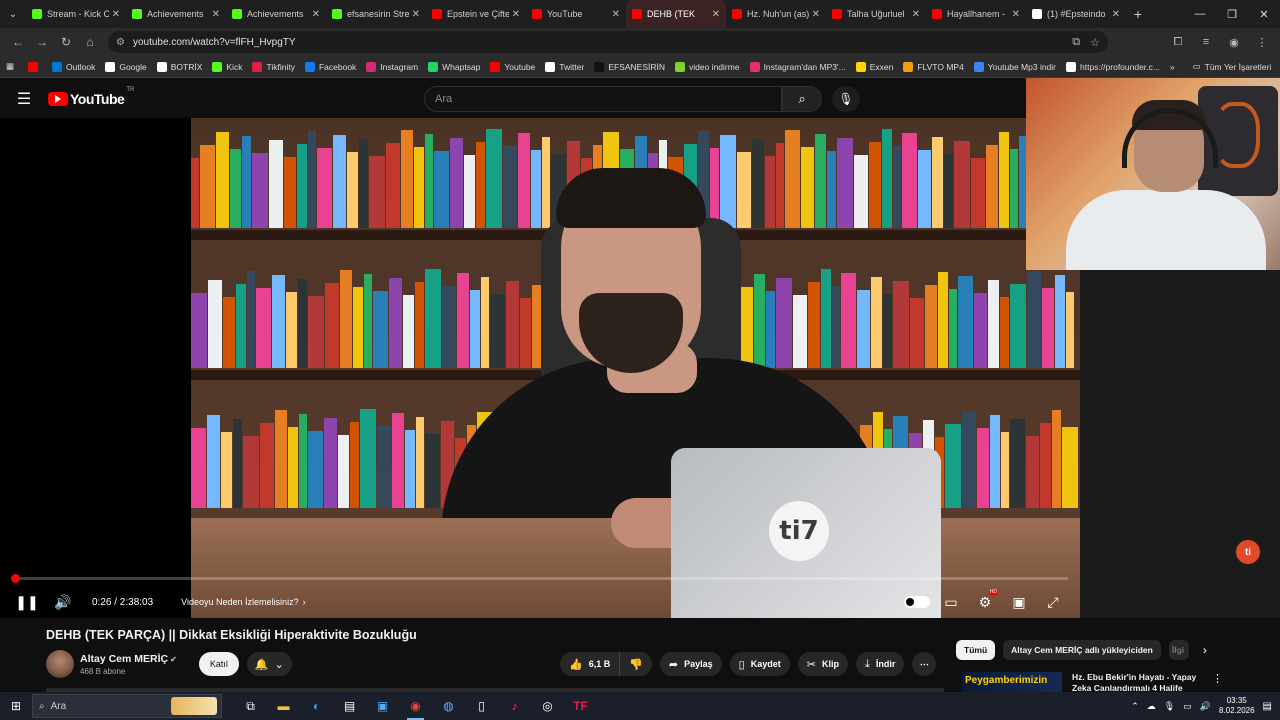  Describe the element at coordinates (60, 664) in the screenshot. I see `avatar` at that location.